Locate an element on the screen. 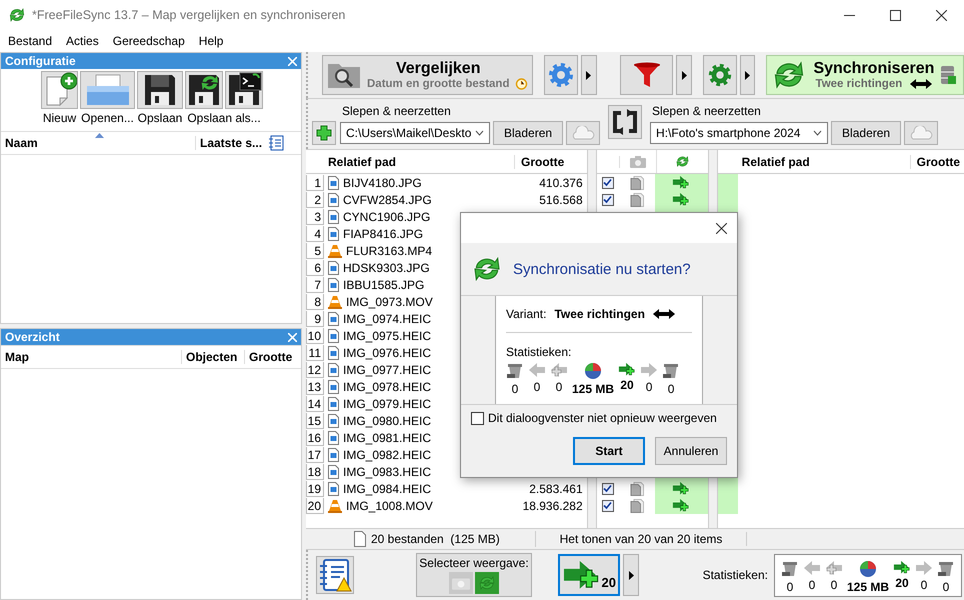 The image size is (964, 600). dropdown-icon is located at coordinates (479, 133).